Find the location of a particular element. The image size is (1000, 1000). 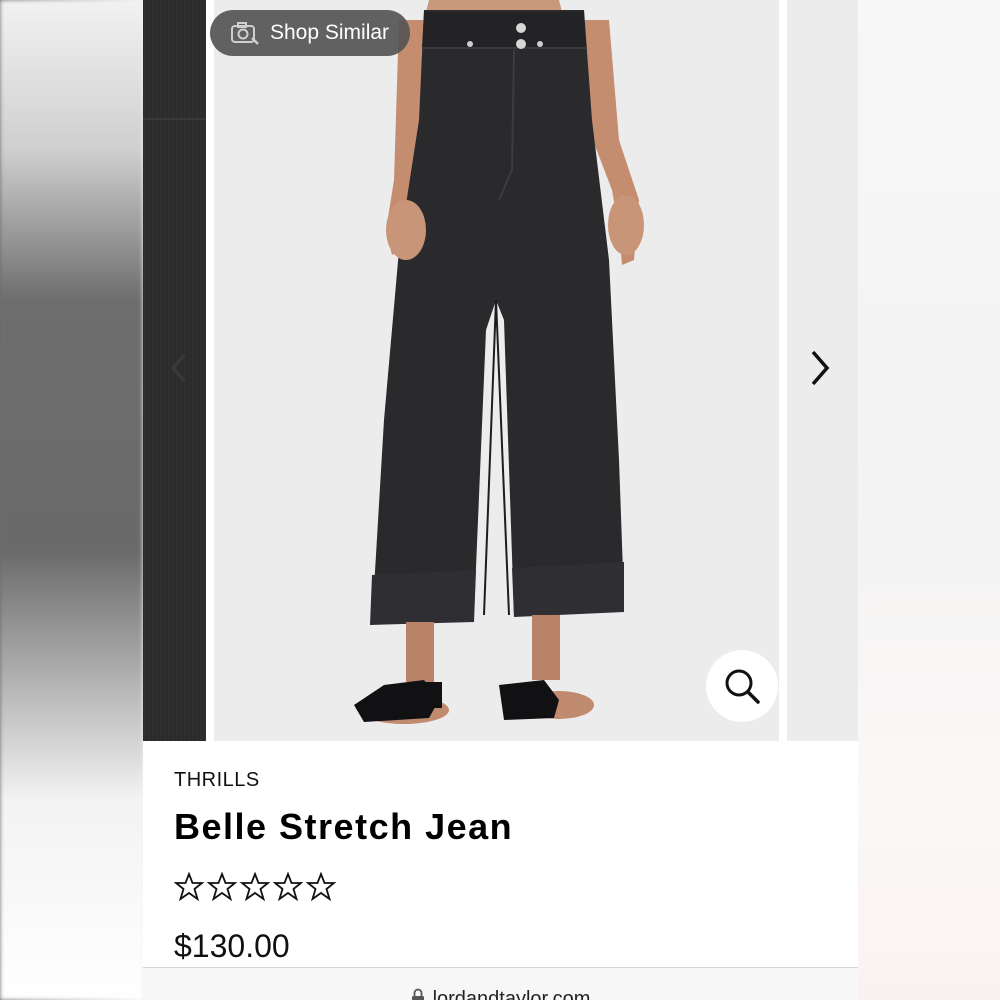

chevron-right-icon is located at coordinates (820, 368).